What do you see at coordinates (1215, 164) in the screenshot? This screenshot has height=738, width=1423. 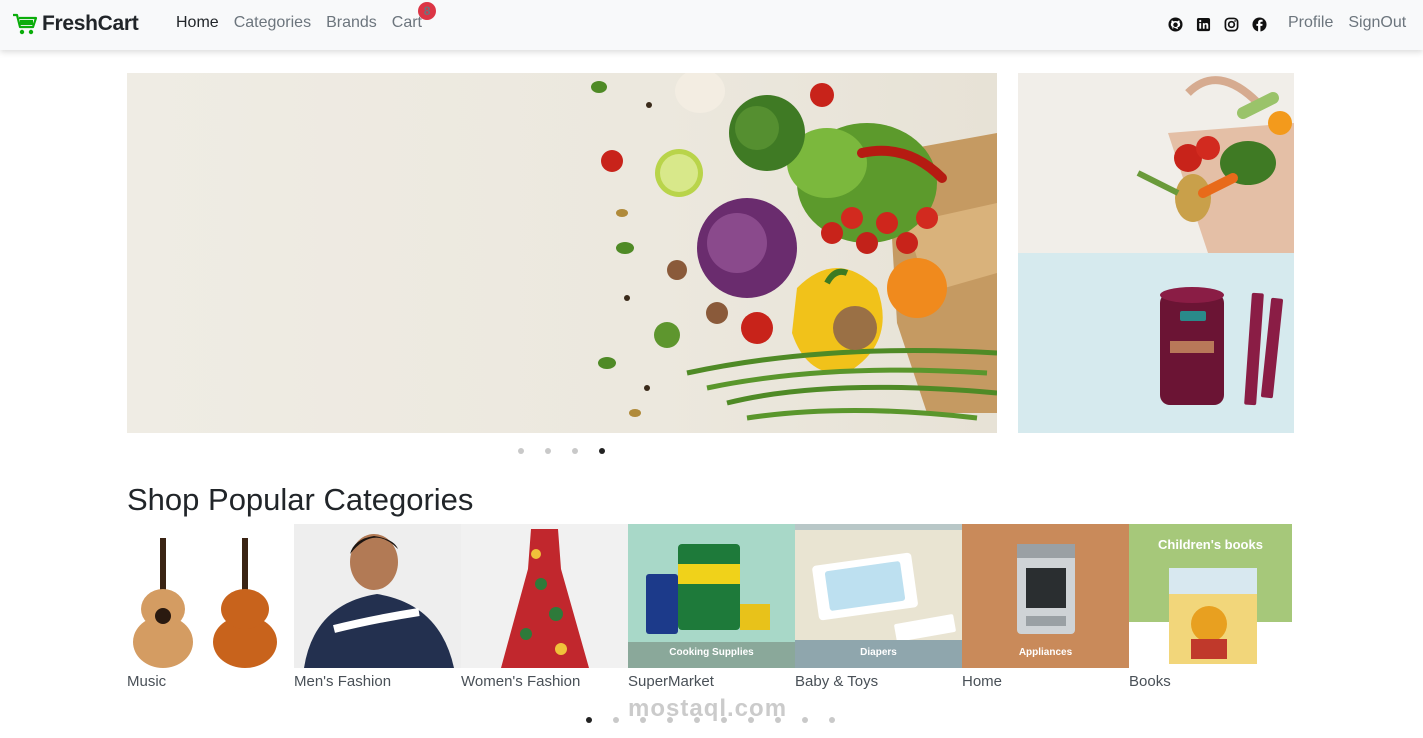 I see `grocery-bag-illustration` at bounding box center [1215, 164].